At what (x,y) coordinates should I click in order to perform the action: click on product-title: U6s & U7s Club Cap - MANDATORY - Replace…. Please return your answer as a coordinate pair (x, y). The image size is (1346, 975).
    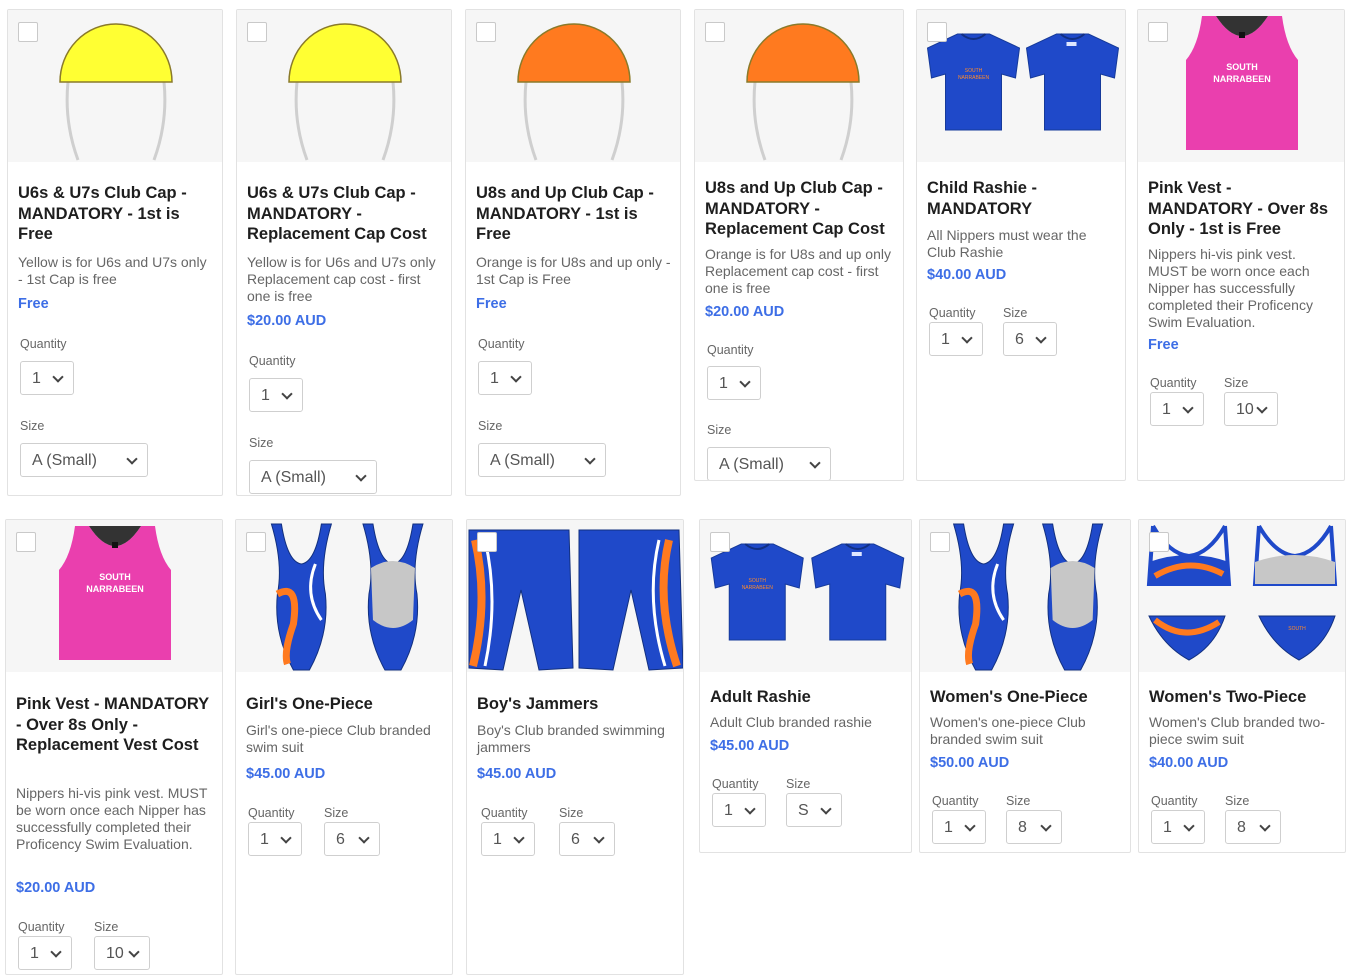
    Looking at the image, I should click on (337, 213).